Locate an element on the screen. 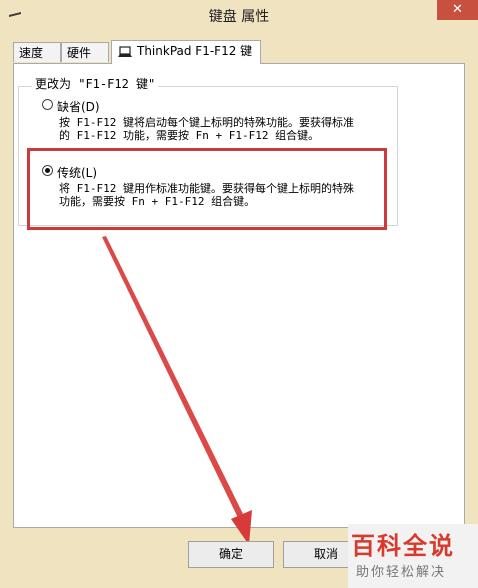 This screenshot has height=588, width=478. annotation-highlight-box is located at coordinates (207, 189).